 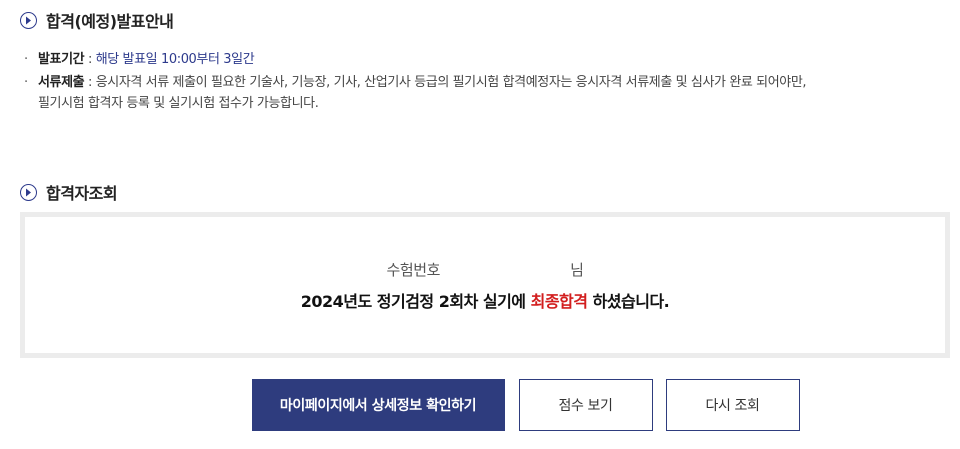 What do you see at coordinates (178, 103) in the screenshot?
I see `documents-value-line2: 필기시험 합격자 등록 및 실기시험 접수가 가능합니다.` at bounding box center [178, 103].